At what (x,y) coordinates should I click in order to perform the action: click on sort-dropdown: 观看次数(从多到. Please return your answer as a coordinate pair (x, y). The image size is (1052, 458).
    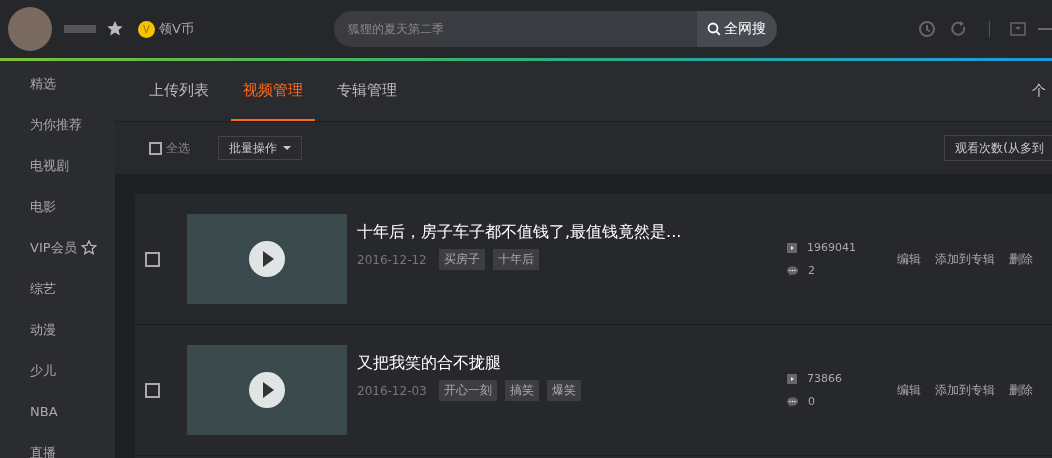
    Looking at the image, I should click on (998, 148).